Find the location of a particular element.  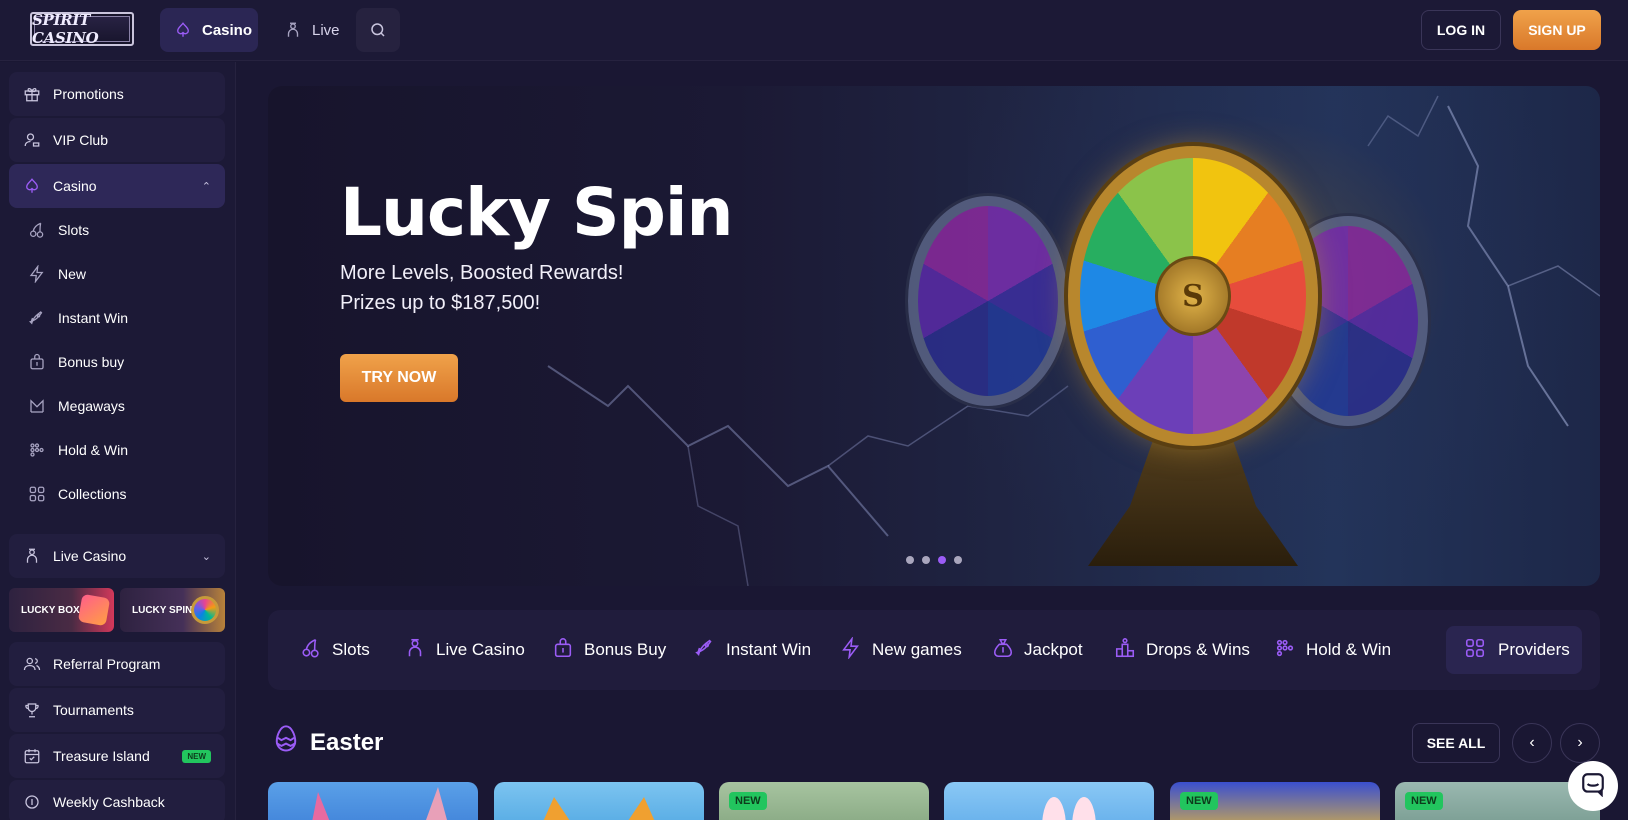

search-button is located at coordinates (378, 30).